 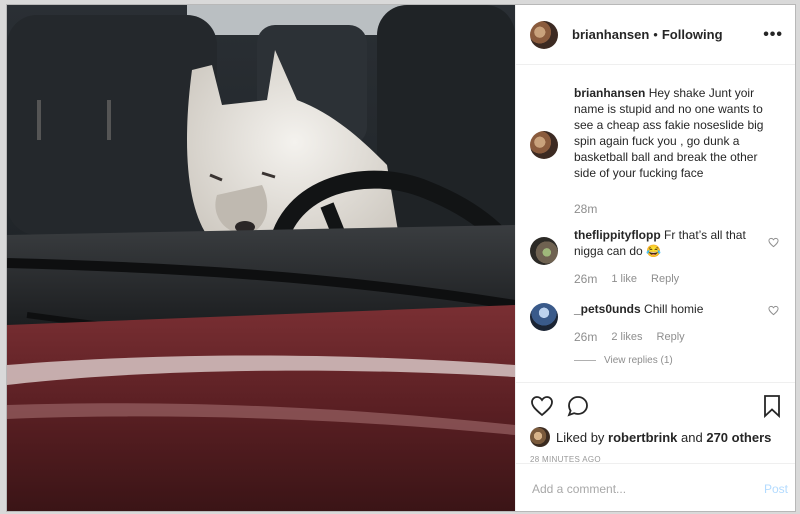 What do you see at coordinates (585, 360) in the screenshot?
I see `replies-divider` at bounding box center [585, 360].